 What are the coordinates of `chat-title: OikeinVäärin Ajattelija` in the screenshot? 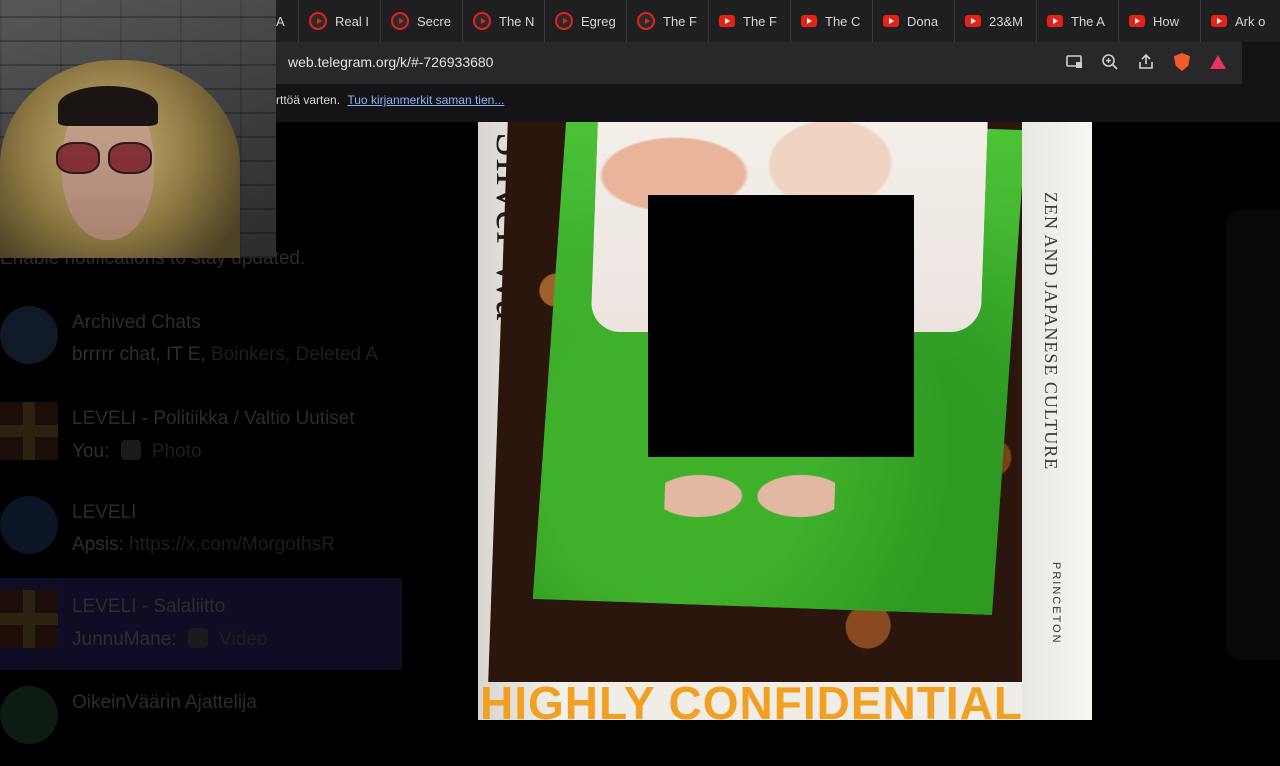 It's located at (164, 702).